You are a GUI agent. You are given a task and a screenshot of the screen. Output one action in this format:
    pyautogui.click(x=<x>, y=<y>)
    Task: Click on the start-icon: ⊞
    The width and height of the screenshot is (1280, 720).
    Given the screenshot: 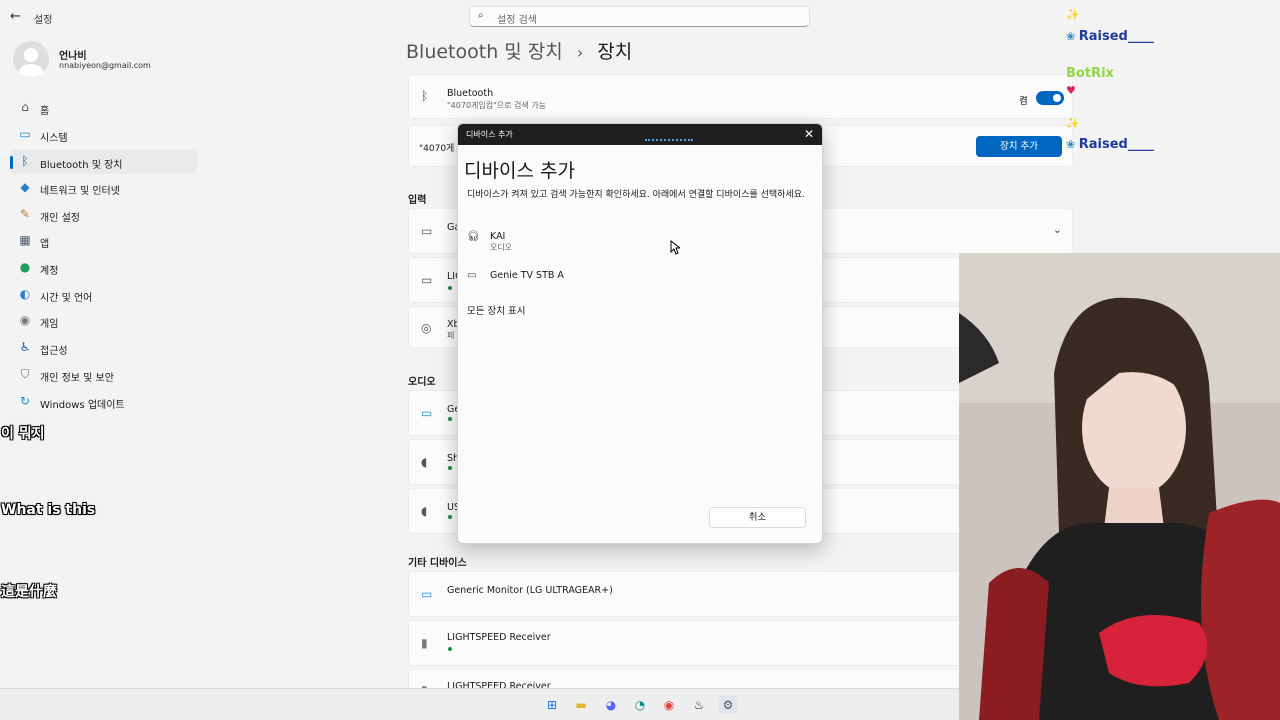 What is the action you would take?
    pyautogui.click(x=552, y=705)
    